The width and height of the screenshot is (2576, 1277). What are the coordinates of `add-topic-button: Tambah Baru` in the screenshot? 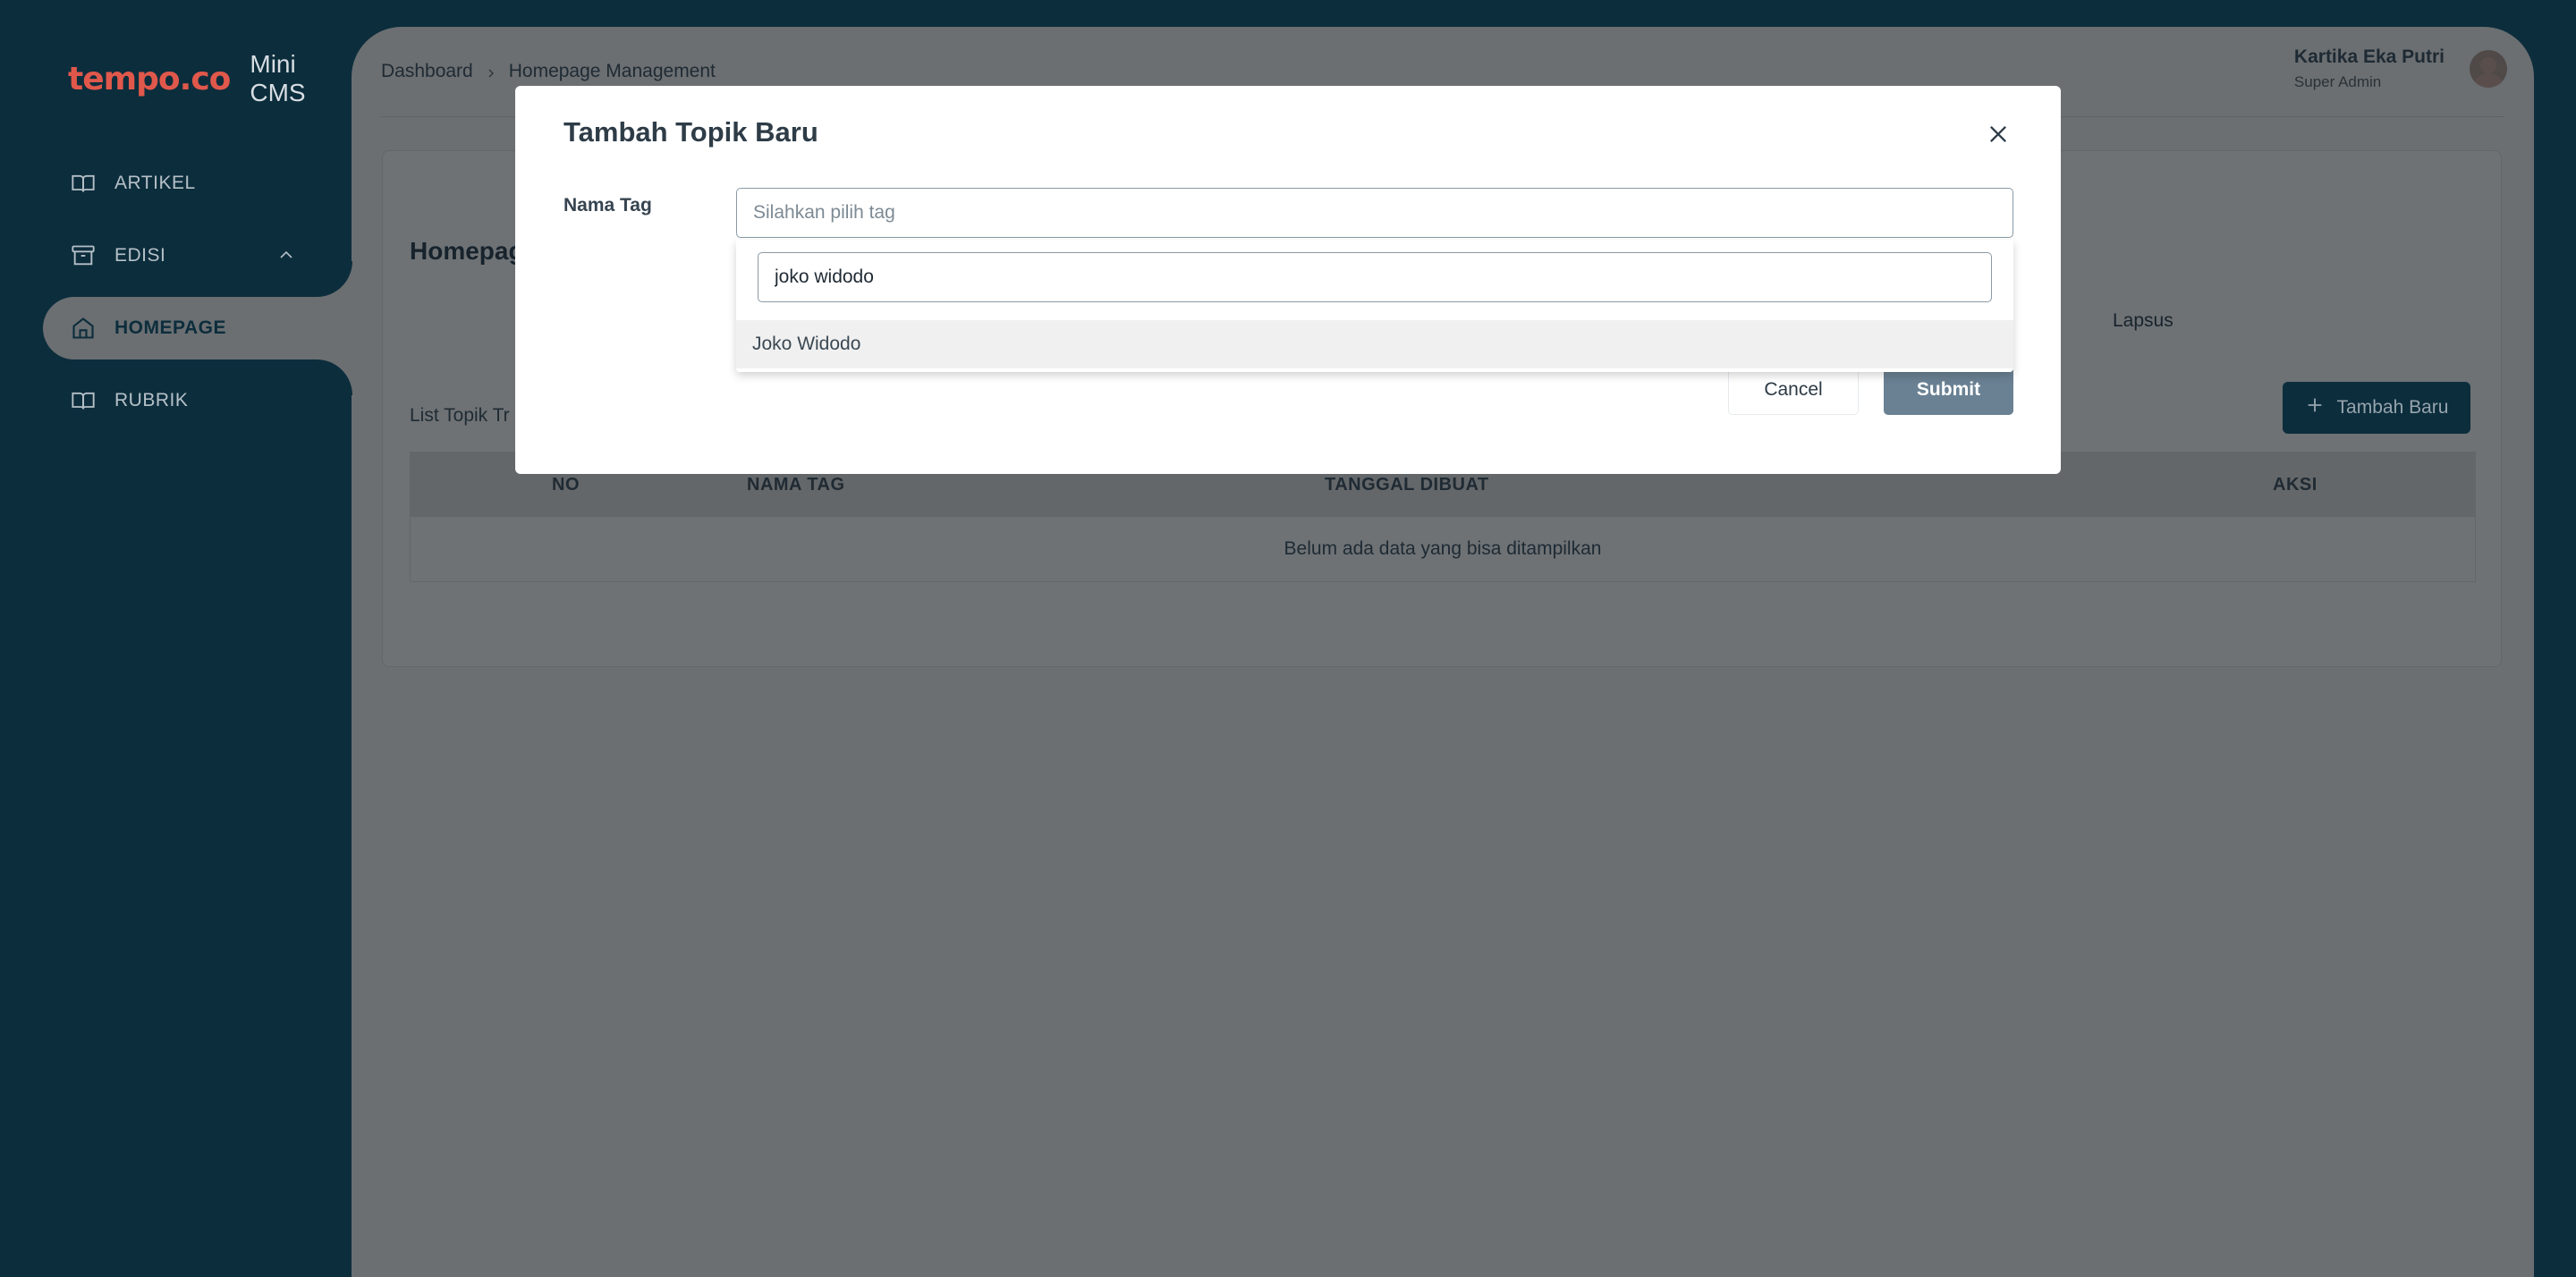 It's located at (2376, 408).